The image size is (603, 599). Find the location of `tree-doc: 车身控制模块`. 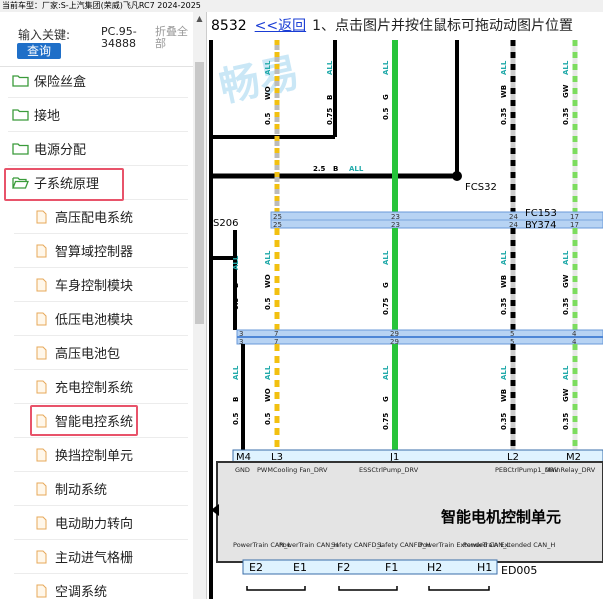

tree-doc: 车身控制模块 is located at coordinates (84, 284).